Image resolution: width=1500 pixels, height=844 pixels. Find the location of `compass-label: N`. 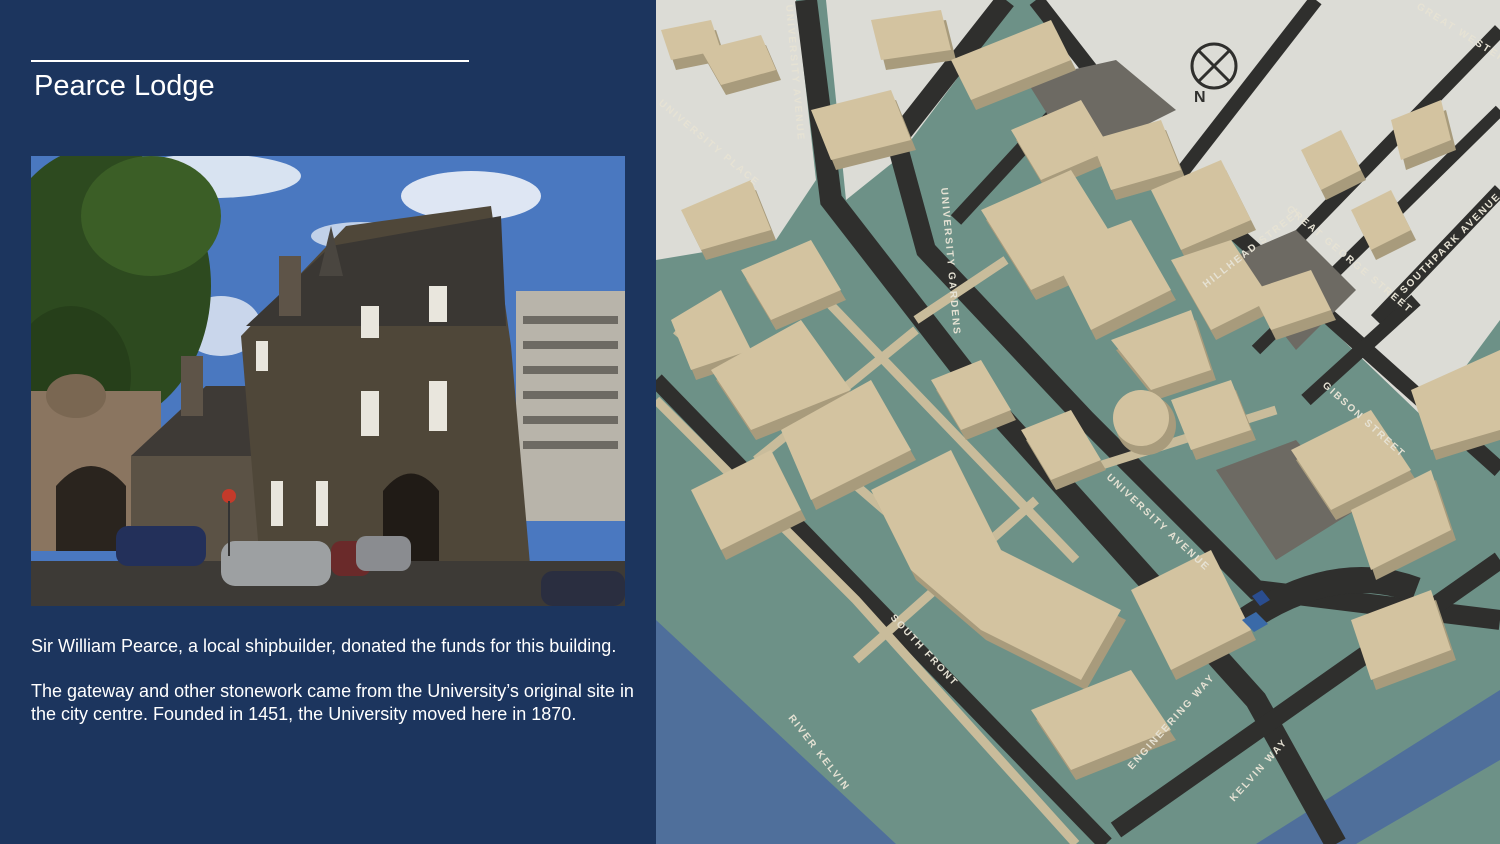

compass-label: N is located at coordinates (1200, 97).